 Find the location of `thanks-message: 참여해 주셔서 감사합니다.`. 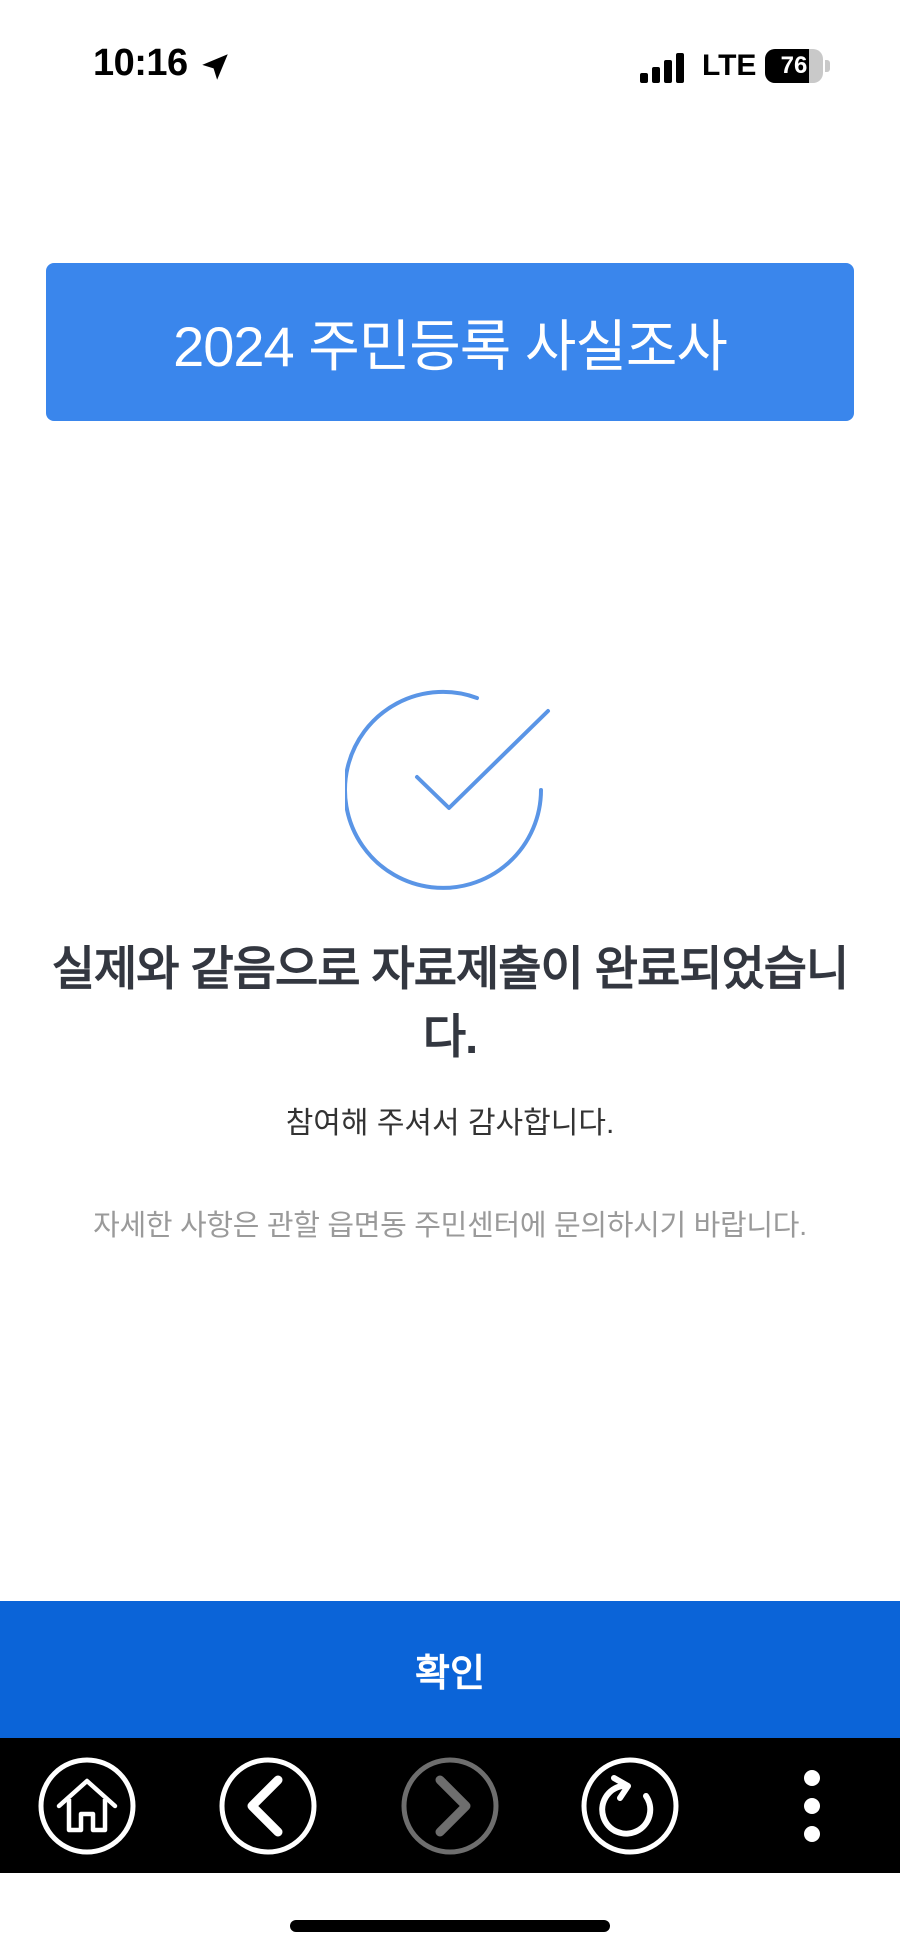

thanks-message: 참여해 주셔서 감사합니다. is located at coordinates (450, 1123).